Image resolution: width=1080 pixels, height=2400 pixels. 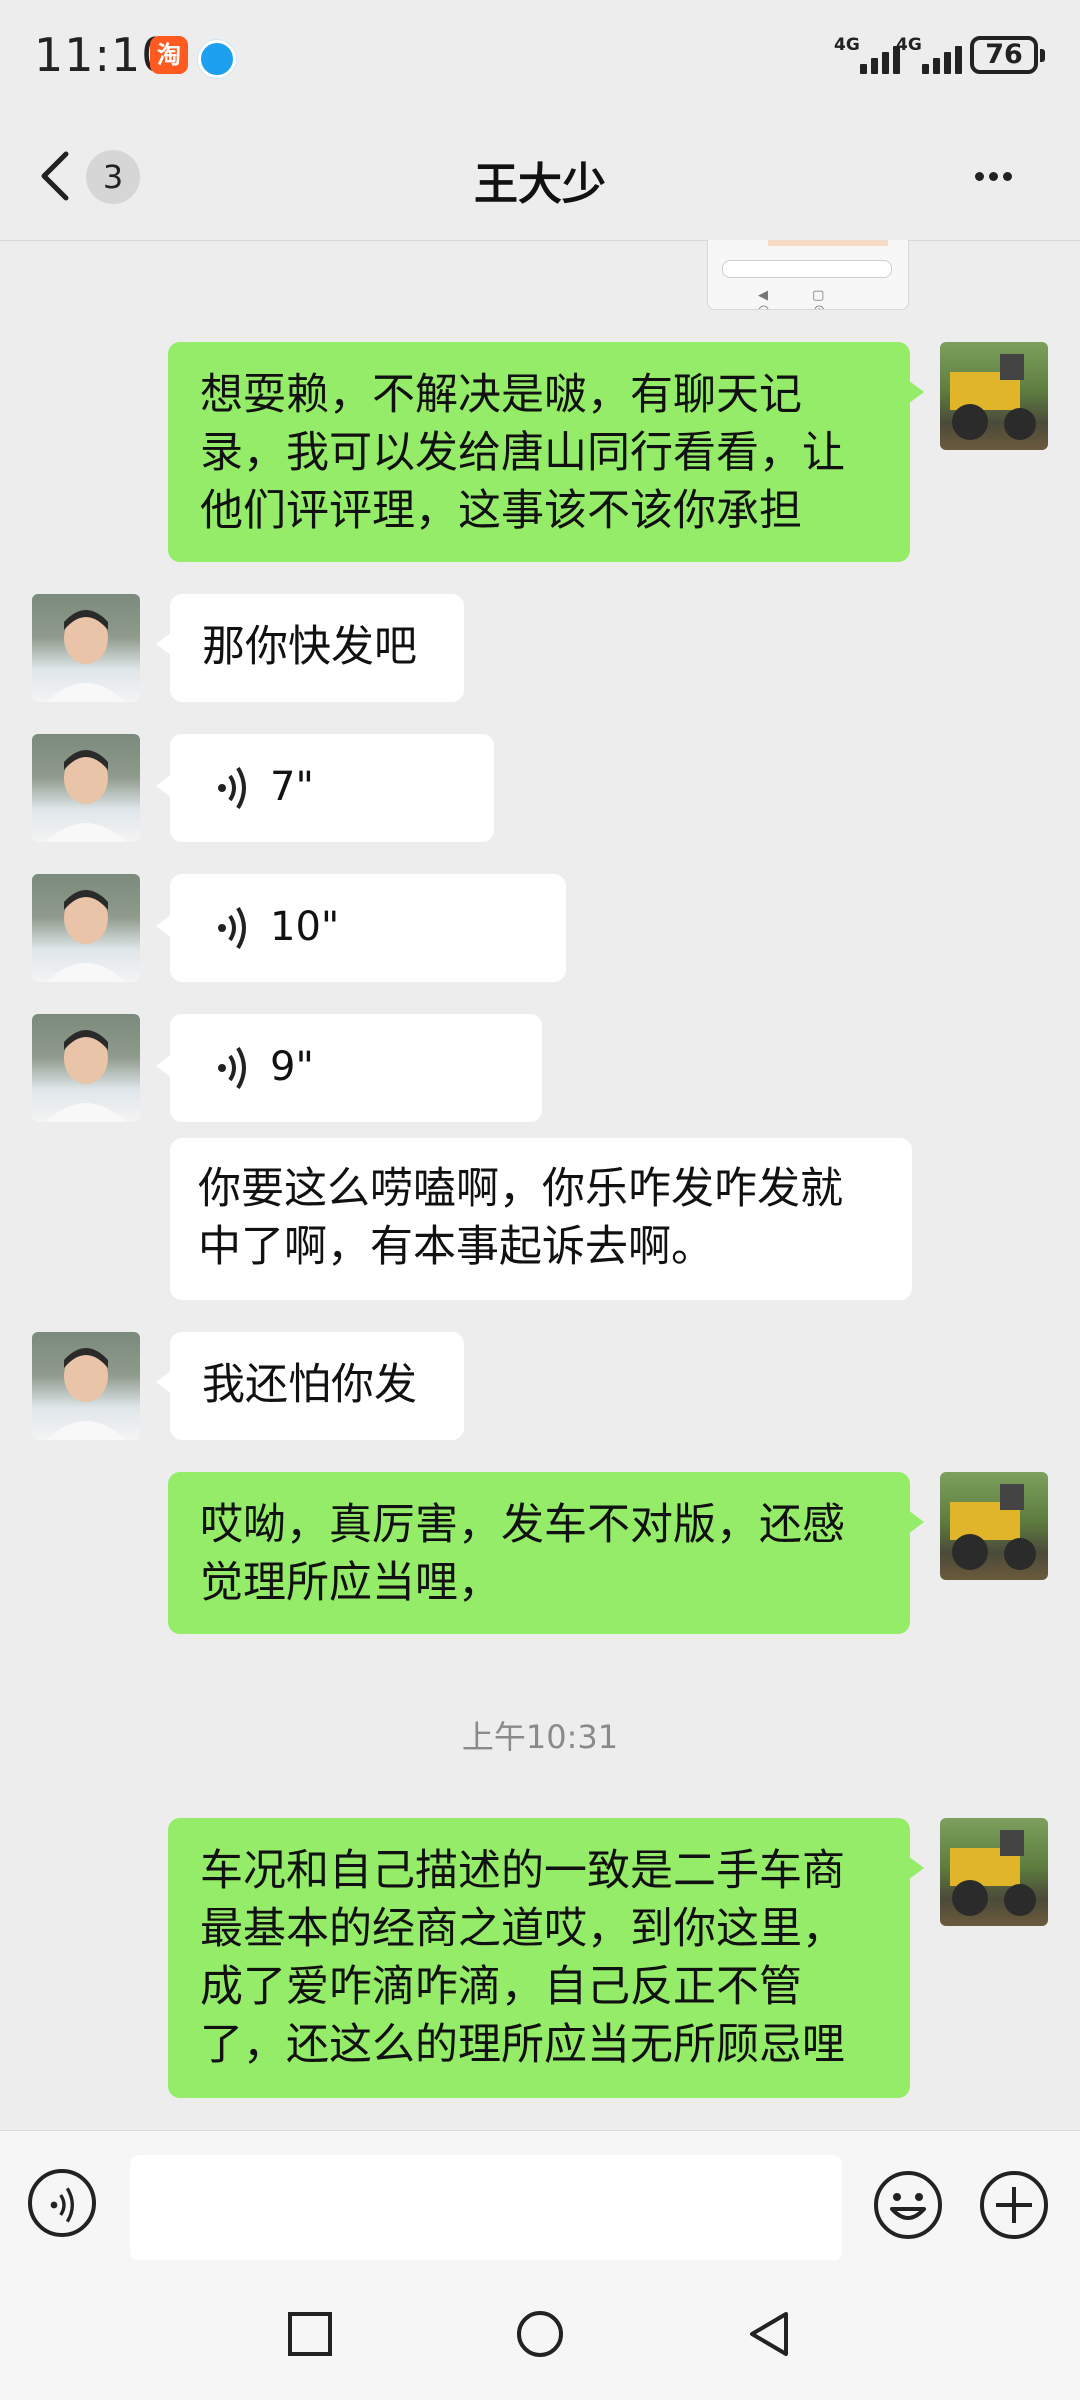 What do you see at coordinates (349, 1068) in the screenshot?
I see `voice-message: 9"` at bounding box center [349, 1068].